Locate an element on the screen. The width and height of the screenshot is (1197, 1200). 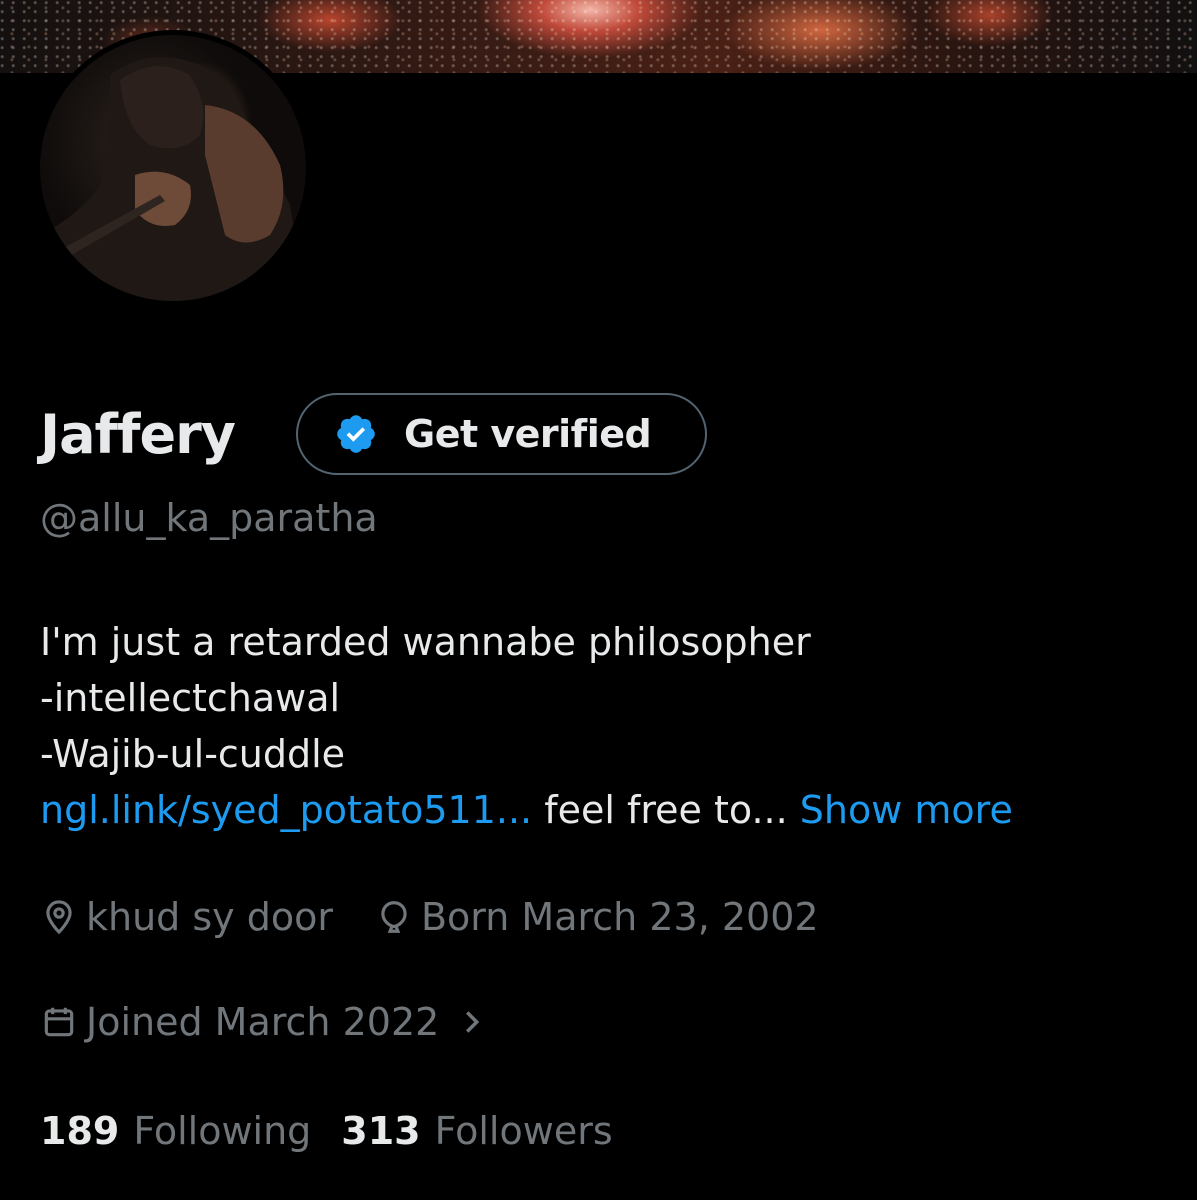
joined-text: Joined March 2022 is located at coordinates (263, 1022).